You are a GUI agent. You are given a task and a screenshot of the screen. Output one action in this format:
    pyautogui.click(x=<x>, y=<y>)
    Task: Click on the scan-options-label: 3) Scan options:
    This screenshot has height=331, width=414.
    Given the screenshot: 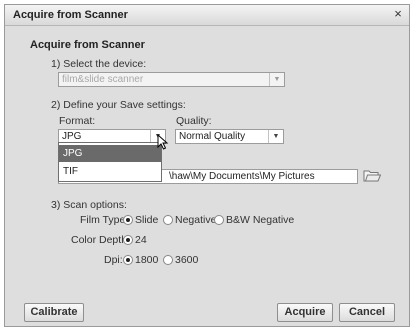 What is the action you would take?
    pyautogui.click(x=89, y=205)
    